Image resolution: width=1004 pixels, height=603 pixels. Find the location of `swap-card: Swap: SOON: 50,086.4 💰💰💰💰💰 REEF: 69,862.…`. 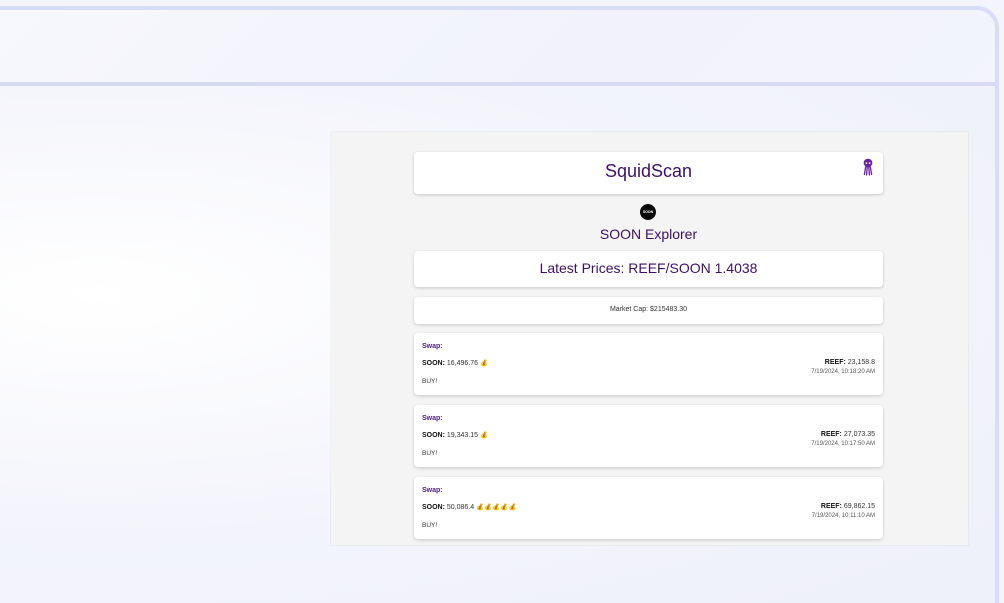

swap-card: Swap: SOON: 50,086.4 💰💰💰💰💰 REEF: 69,862.… is located at coordinates (648, 508).